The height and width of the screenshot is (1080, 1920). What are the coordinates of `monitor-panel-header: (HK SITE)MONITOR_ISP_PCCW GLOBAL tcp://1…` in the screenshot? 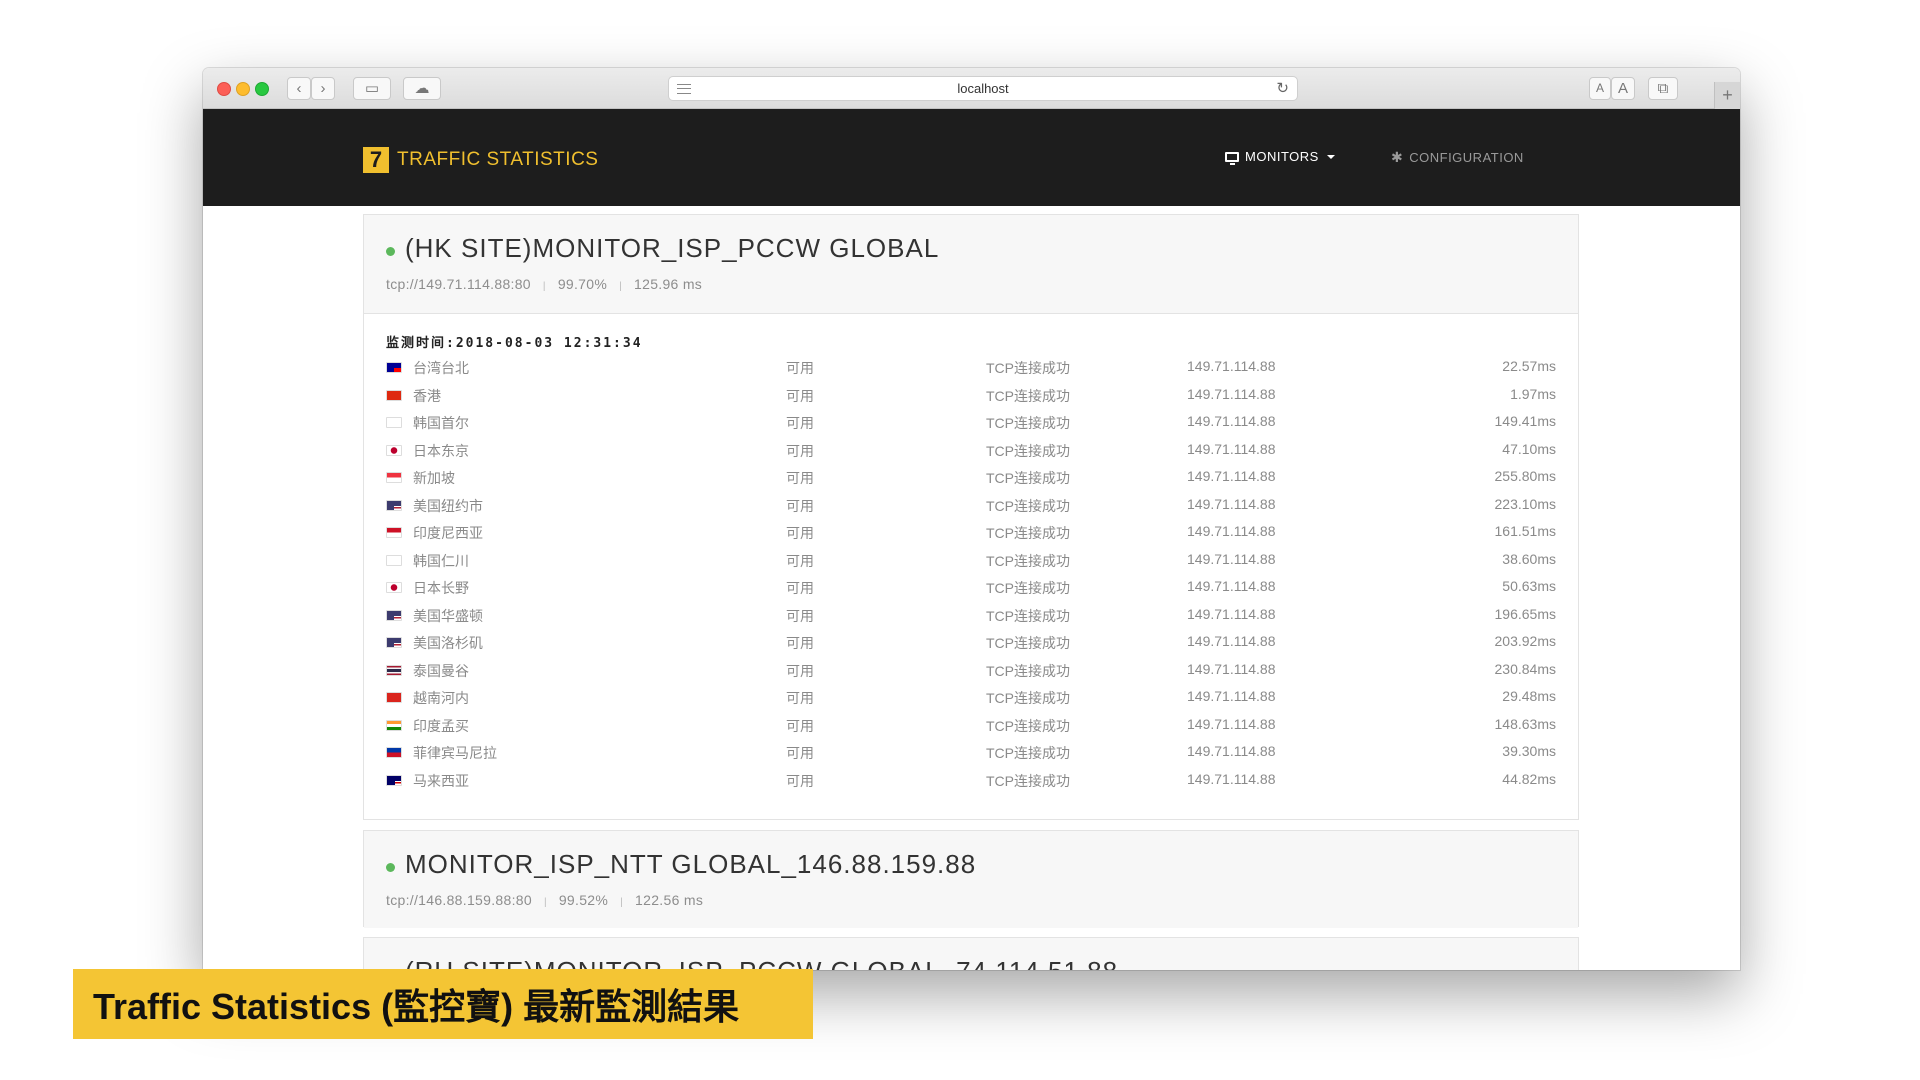 It's located at (971, 264).